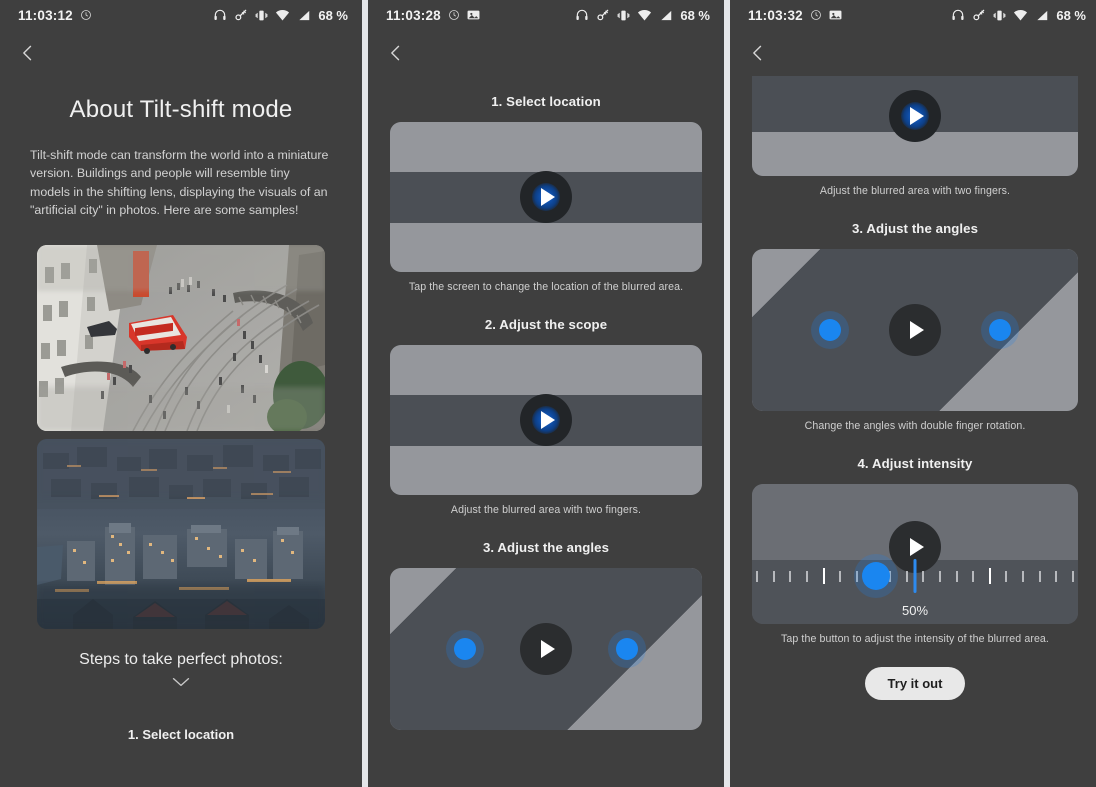 The image size is (1096, 787). What do you see at coordinates (181, 681) in the screenshot?
I see `chevron-down-icon` at bounding box center [181, 681].